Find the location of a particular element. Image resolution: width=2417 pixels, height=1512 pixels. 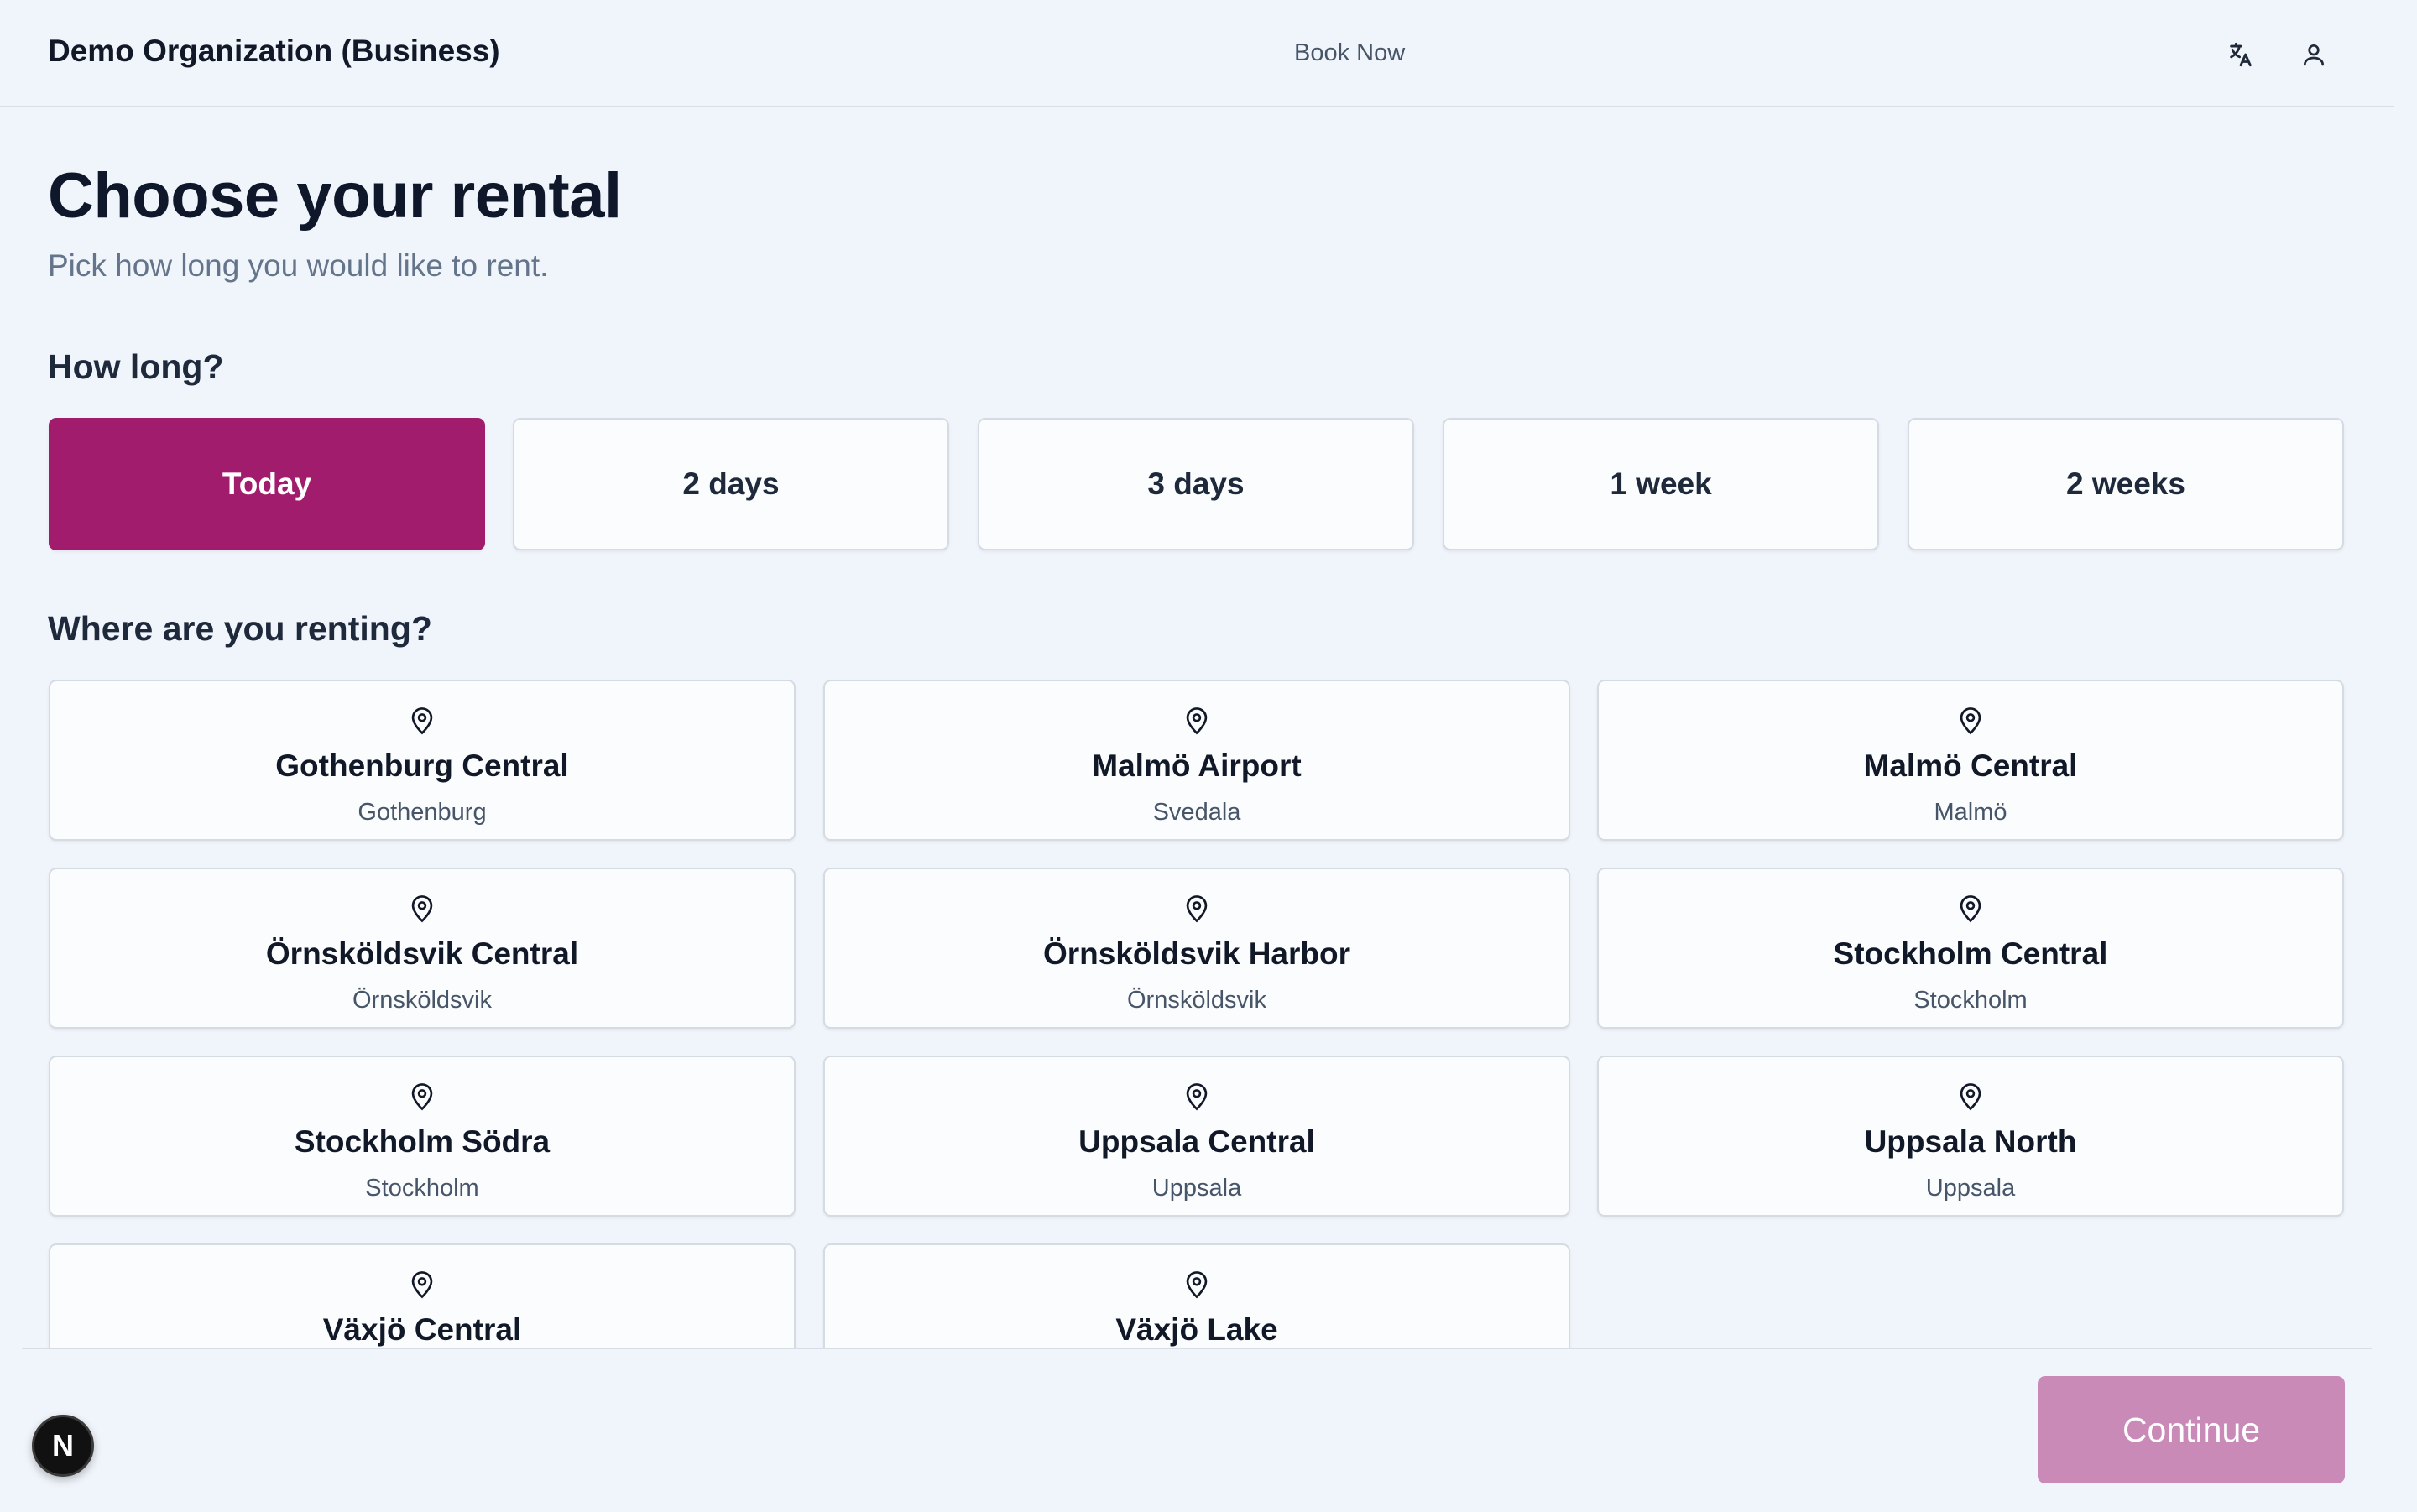

location-card: Stockholm Södra Stockholm is located at coordinates (422, 1136).